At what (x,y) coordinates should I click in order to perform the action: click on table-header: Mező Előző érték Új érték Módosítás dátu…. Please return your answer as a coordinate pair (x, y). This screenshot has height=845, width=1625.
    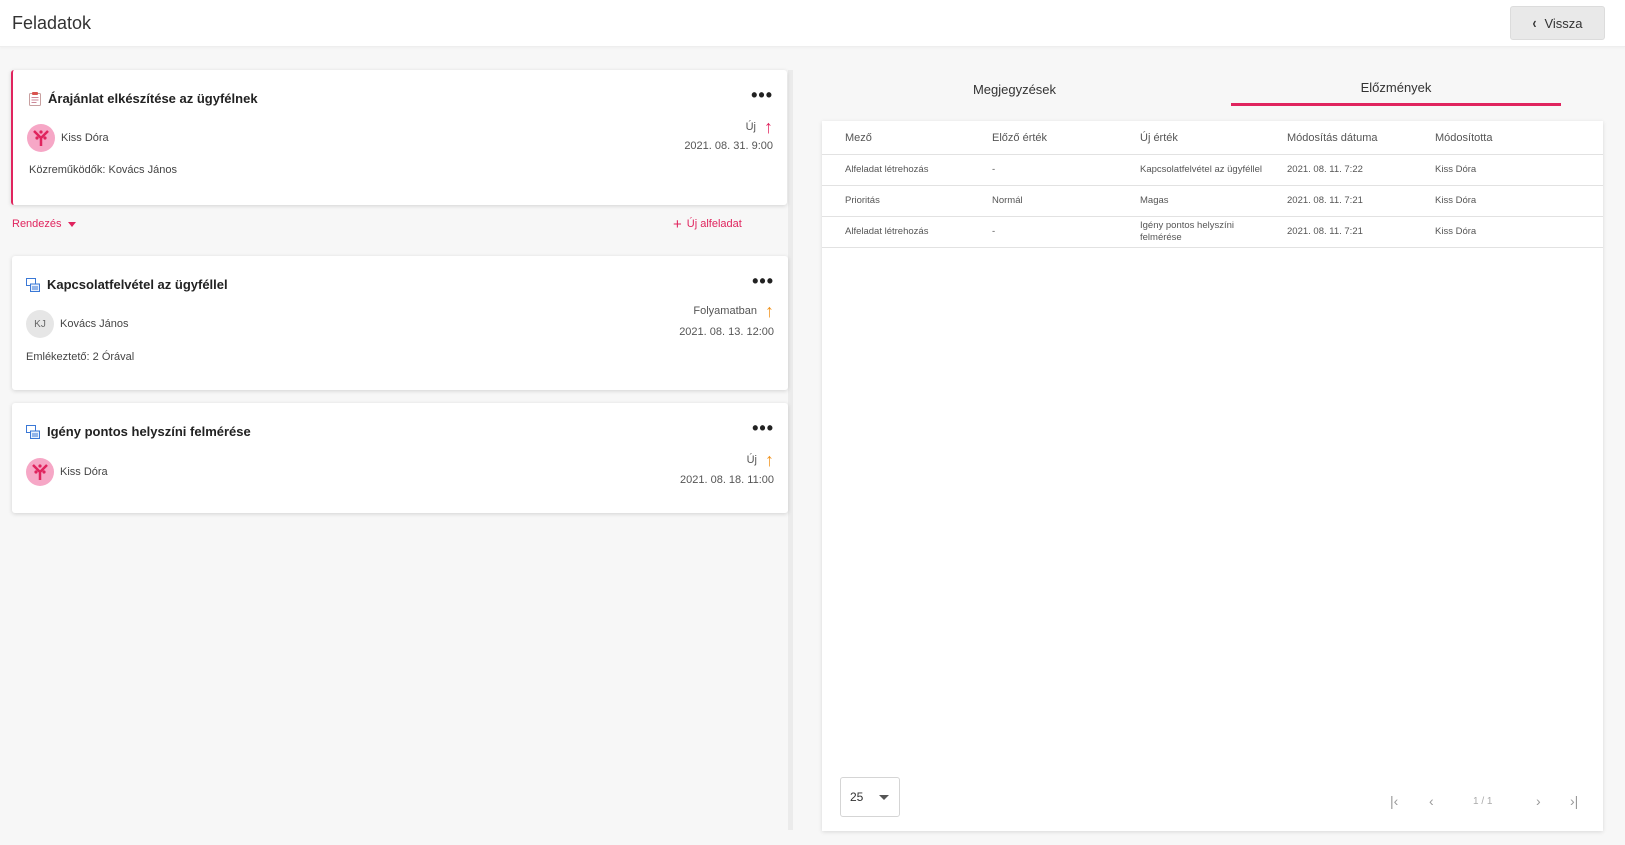
    Looking at the image, I should click on (1212, 138).